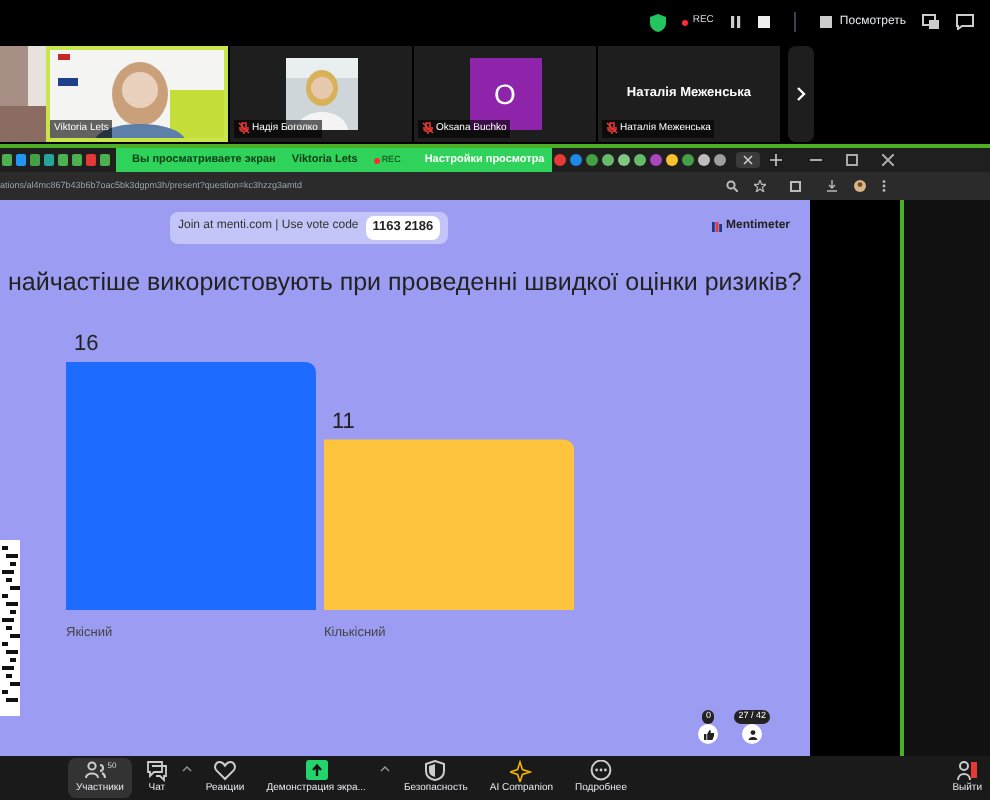 The height and width of the screenshot is (800, 990). What do you see at coordinates (888, 160) in the screenshot?
I see `close-icon` at bounding box center [888, 160].